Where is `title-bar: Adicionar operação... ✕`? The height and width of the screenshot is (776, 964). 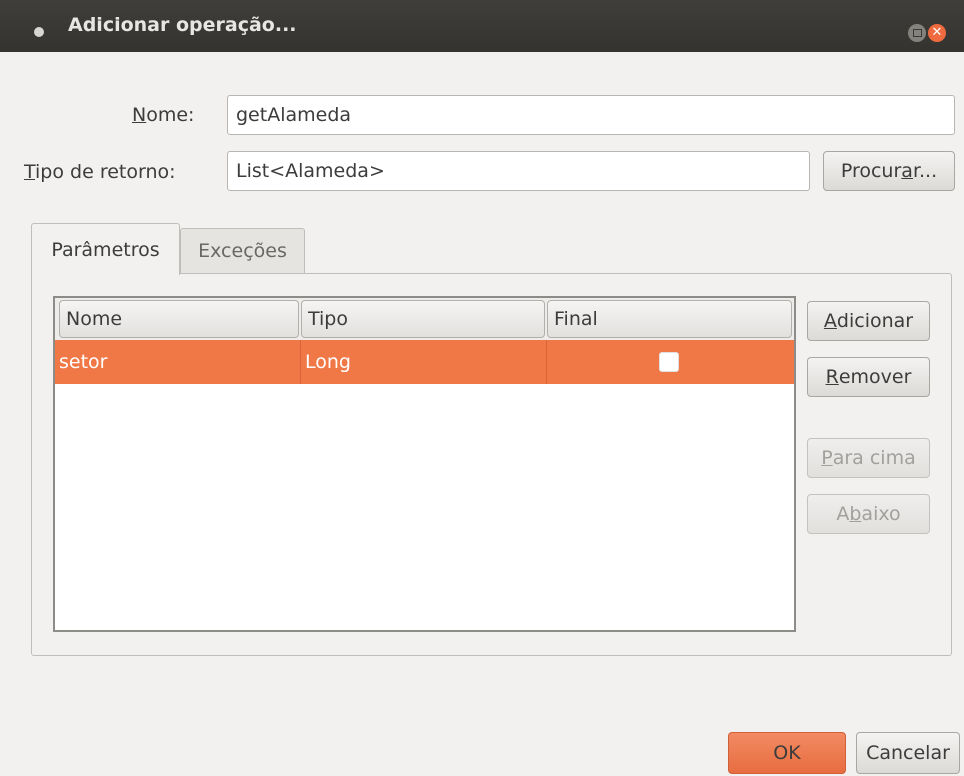 title-bar: Adicionar operação... ✕ is located at coordinates (482, 26).